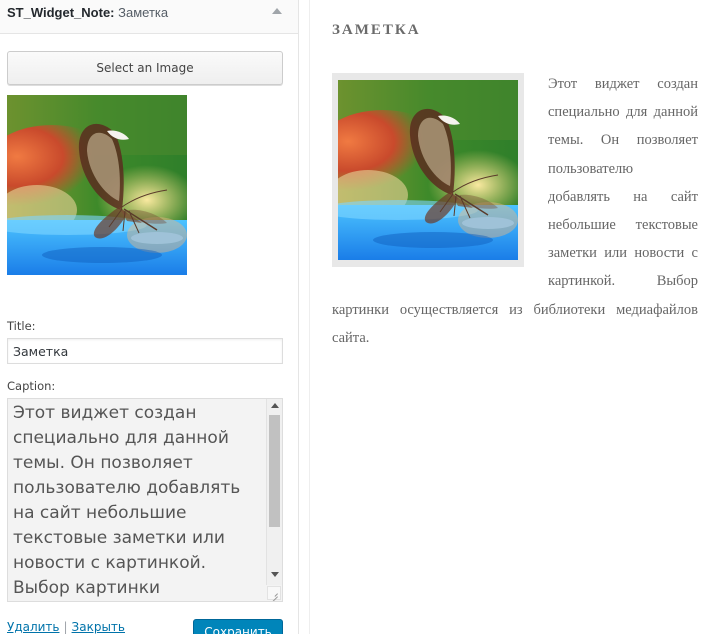  I want to click on preview-image-frame, so click(428, 170).